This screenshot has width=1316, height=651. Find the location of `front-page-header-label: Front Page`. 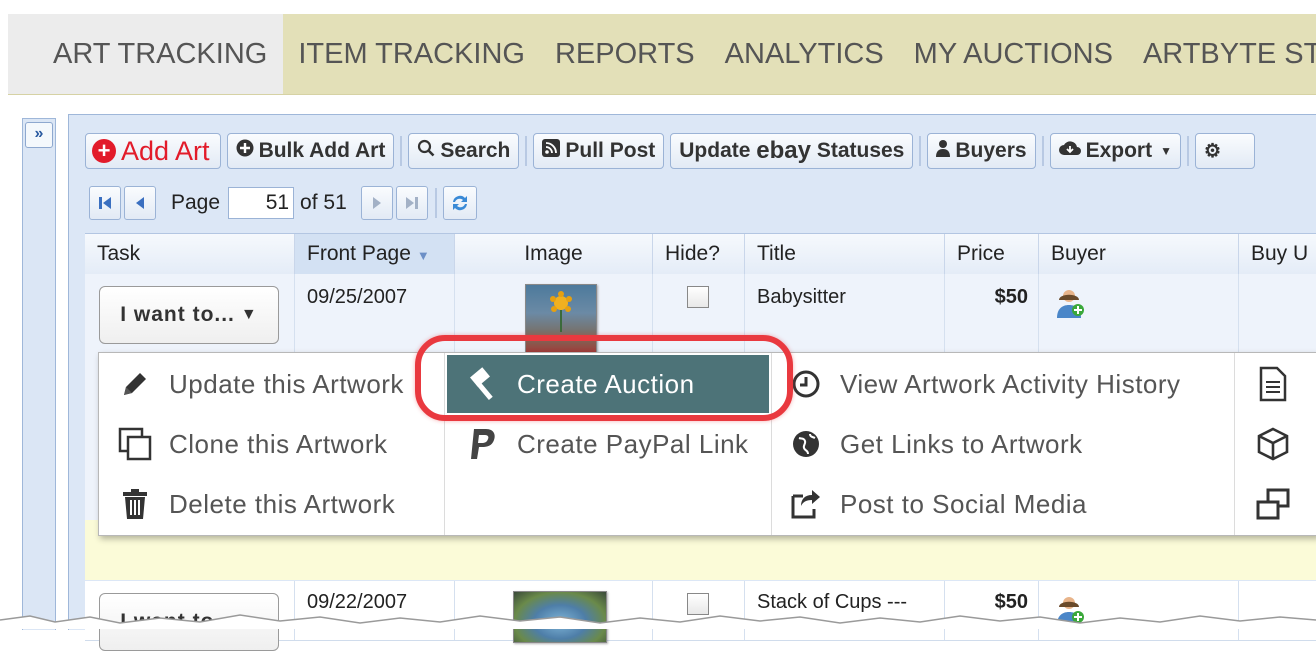

front-page-header-label: Front Page is located at coordinates (359, 253).